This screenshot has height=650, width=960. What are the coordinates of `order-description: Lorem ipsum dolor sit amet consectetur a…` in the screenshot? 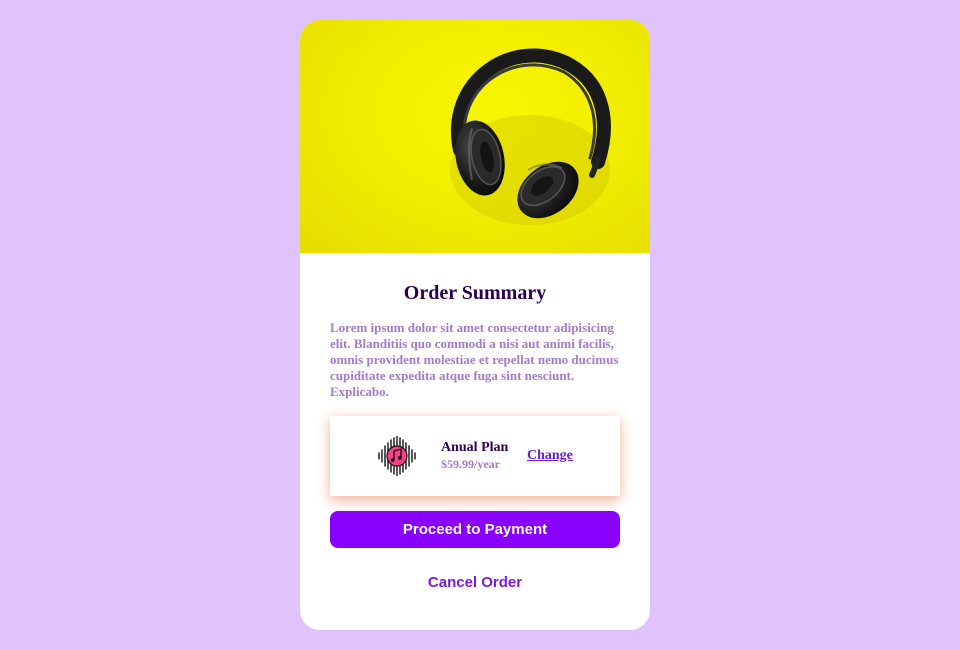 It's located at (474, 359).